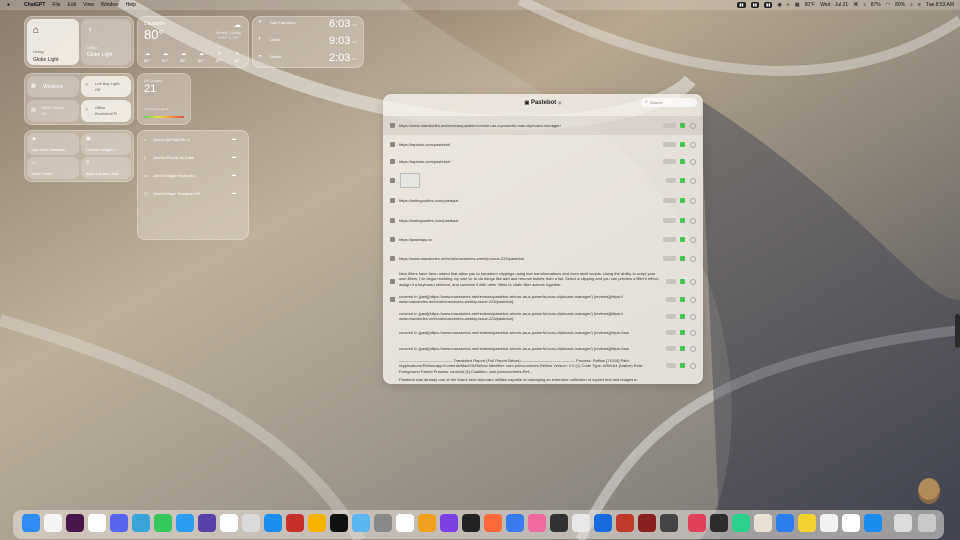 The width and height of the screenshot is (960, 540). What do you see at coordinates (141, 523) in the screenshot?
I see `maestro-icon` at bounding box center [141, 523].